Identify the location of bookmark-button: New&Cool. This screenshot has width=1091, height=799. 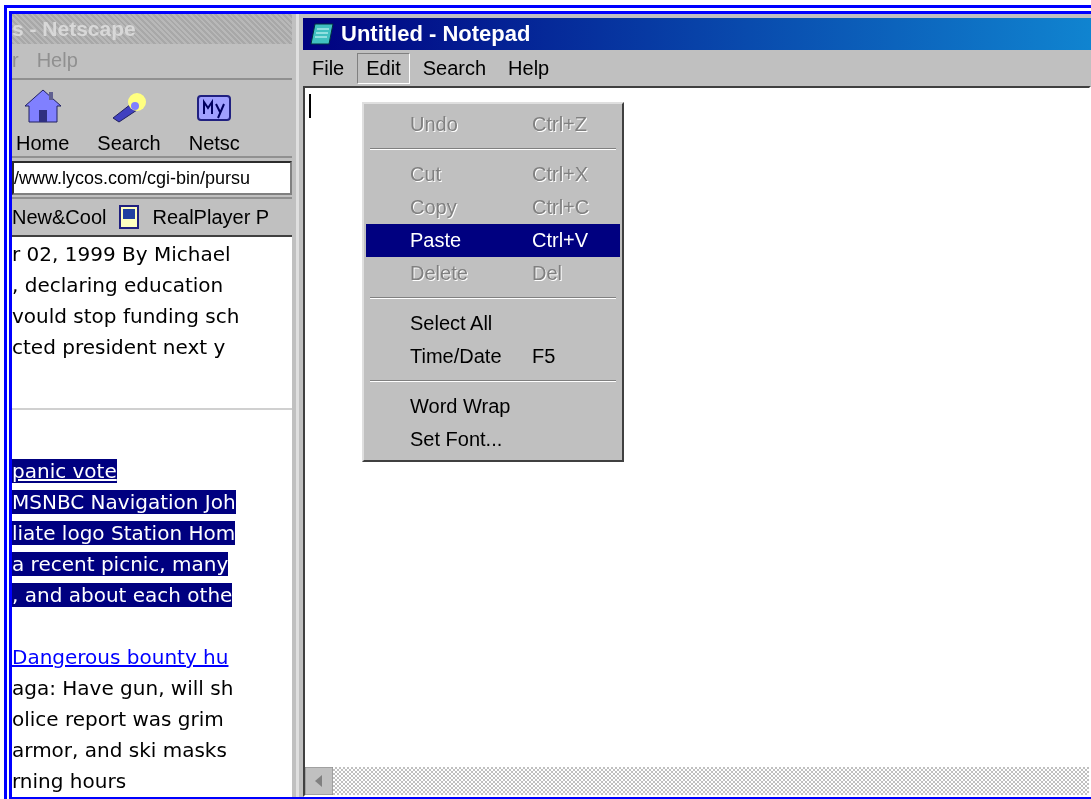
(59, 217).